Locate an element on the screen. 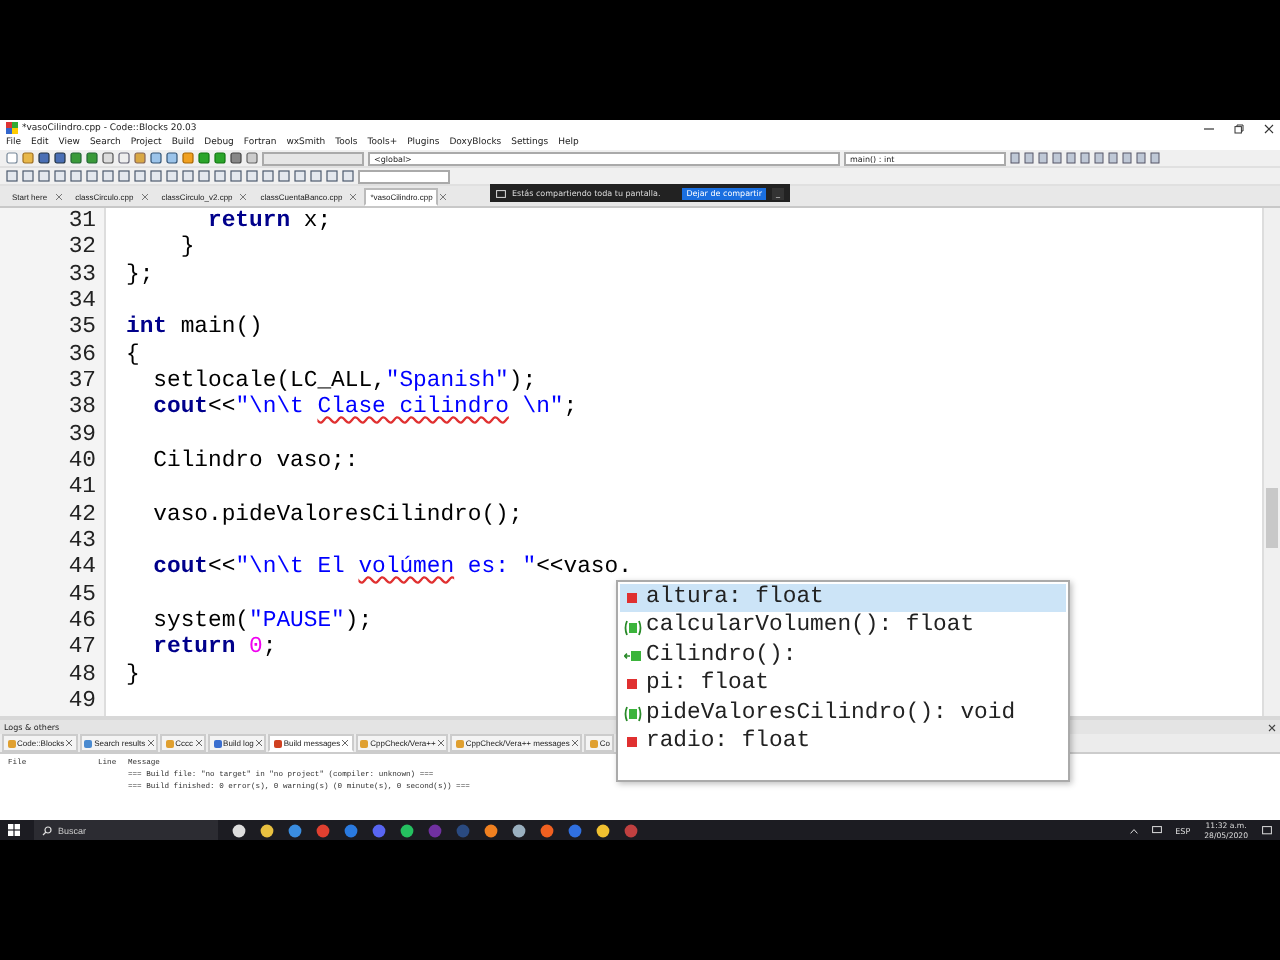  code-line: int main() is located at coordinates (194, 328).